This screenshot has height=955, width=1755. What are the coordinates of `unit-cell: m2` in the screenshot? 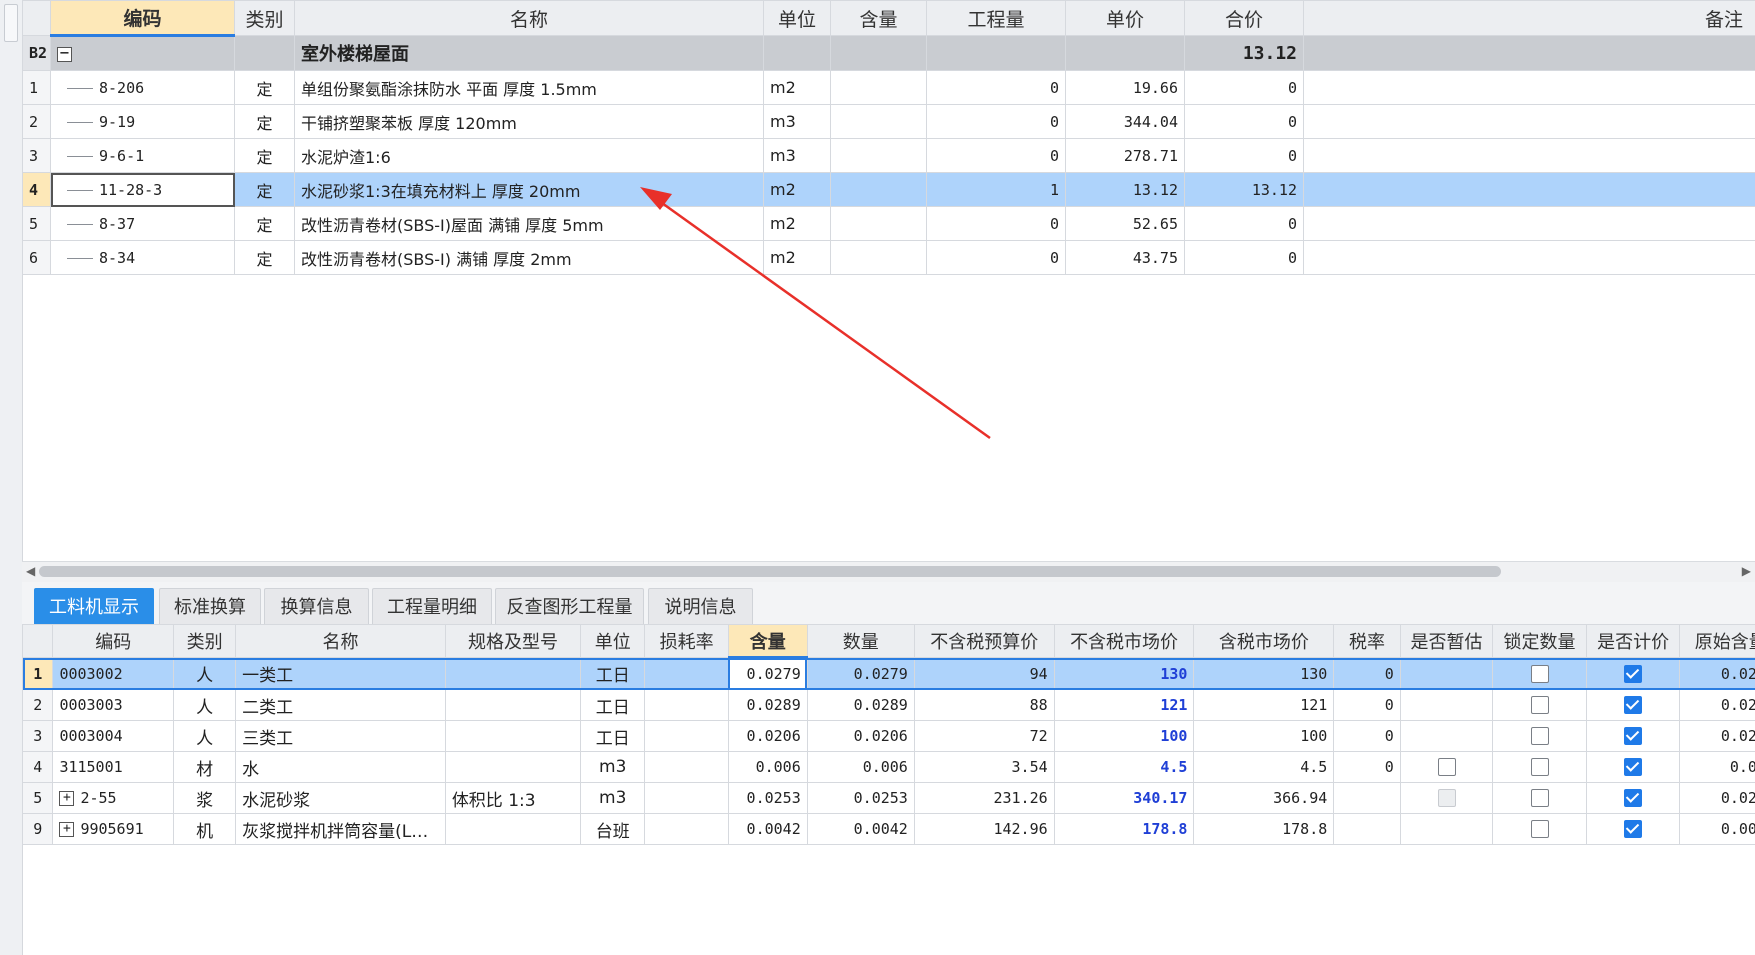 It's located at (797, 257).